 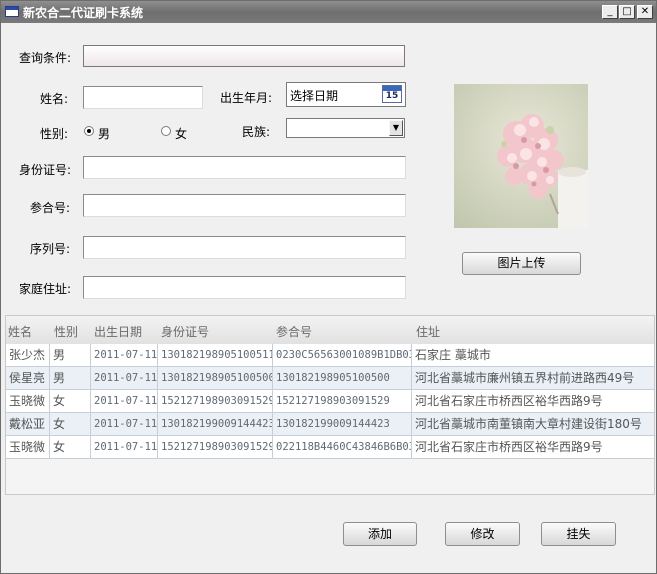 I want to click on edit-button: 修改, so click(x=482, y=534).